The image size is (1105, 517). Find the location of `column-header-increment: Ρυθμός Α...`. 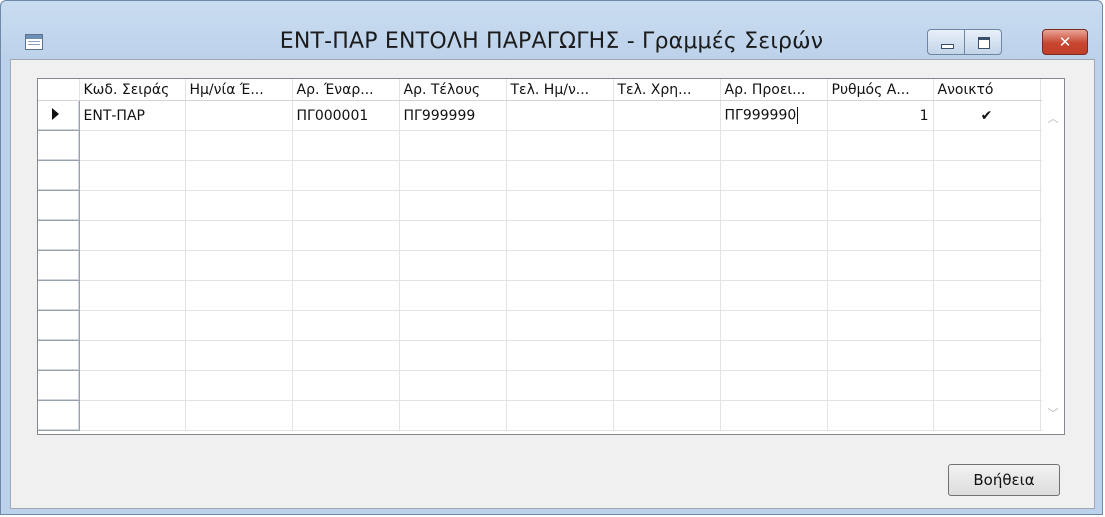

column-header-increment: Ρυθμός Α... is located at coordinates (880, 90).